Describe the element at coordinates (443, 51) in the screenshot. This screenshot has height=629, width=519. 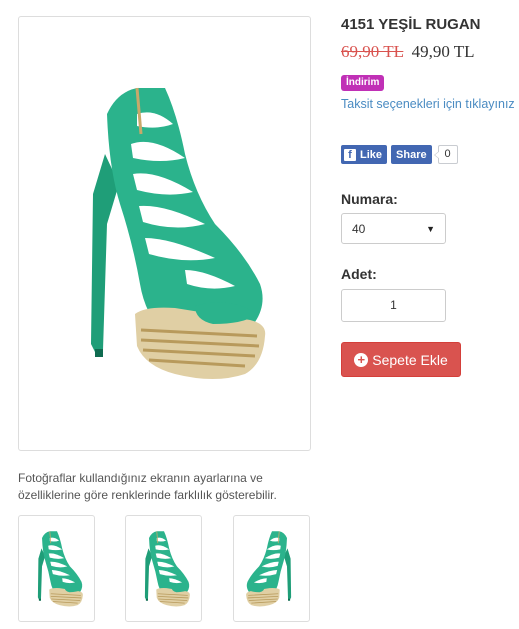
I see `new-price: 49,90 TL` at that location.